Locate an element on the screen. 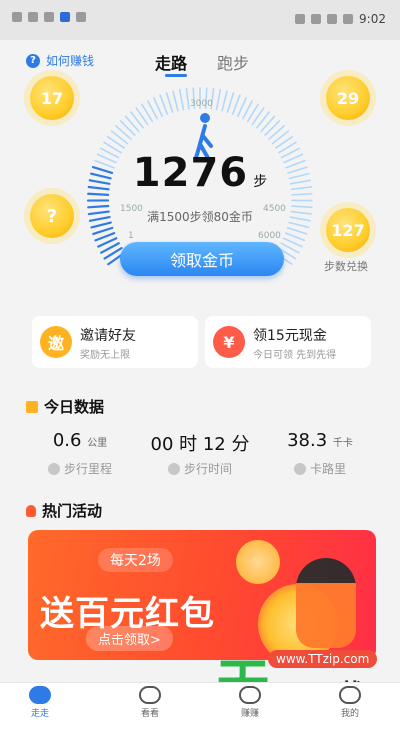 The image size is (400, 729). goal-text: 满1500步领80金币 is located at coordinates (200, 216).